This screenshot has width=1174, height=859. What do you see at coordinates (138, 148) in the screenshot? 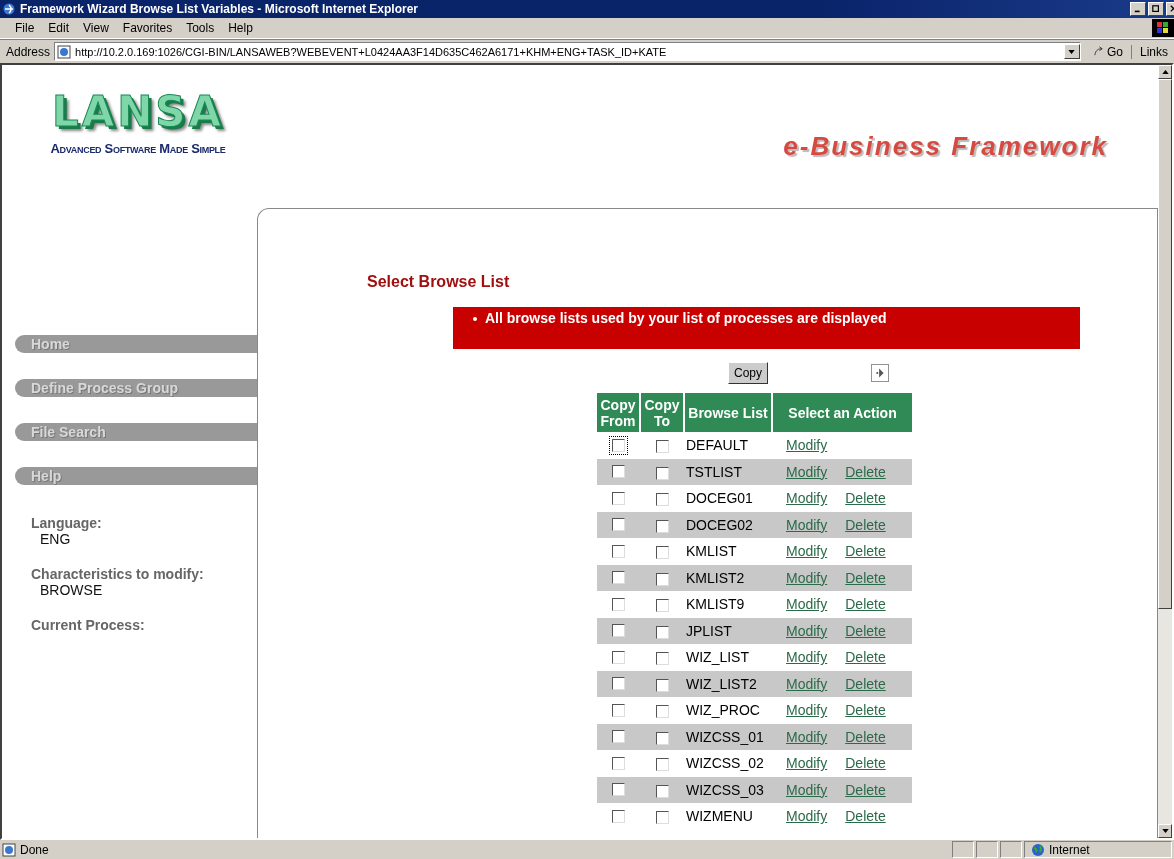
I see `logo-tagline: Advanced Software Made Simple` at bounding box center [138, 148].